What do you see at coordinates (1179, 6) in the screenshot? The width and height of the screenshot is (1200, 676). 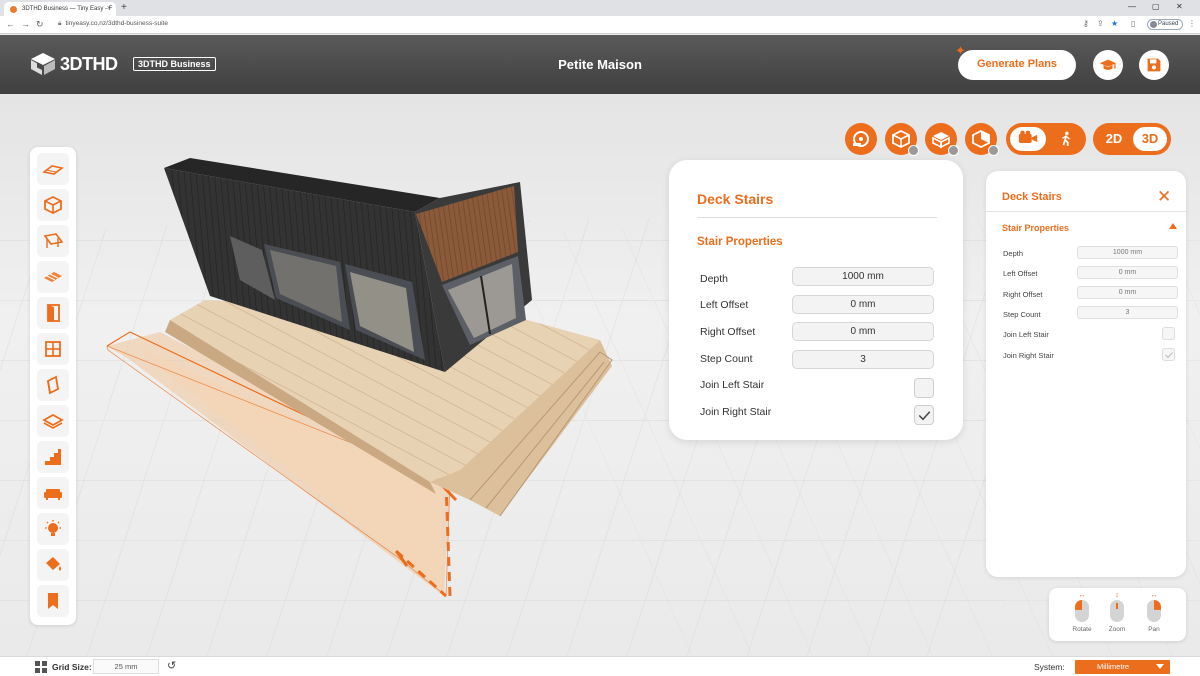 I see `close-window-icon: ✕` at bounding box center [1179, 6].